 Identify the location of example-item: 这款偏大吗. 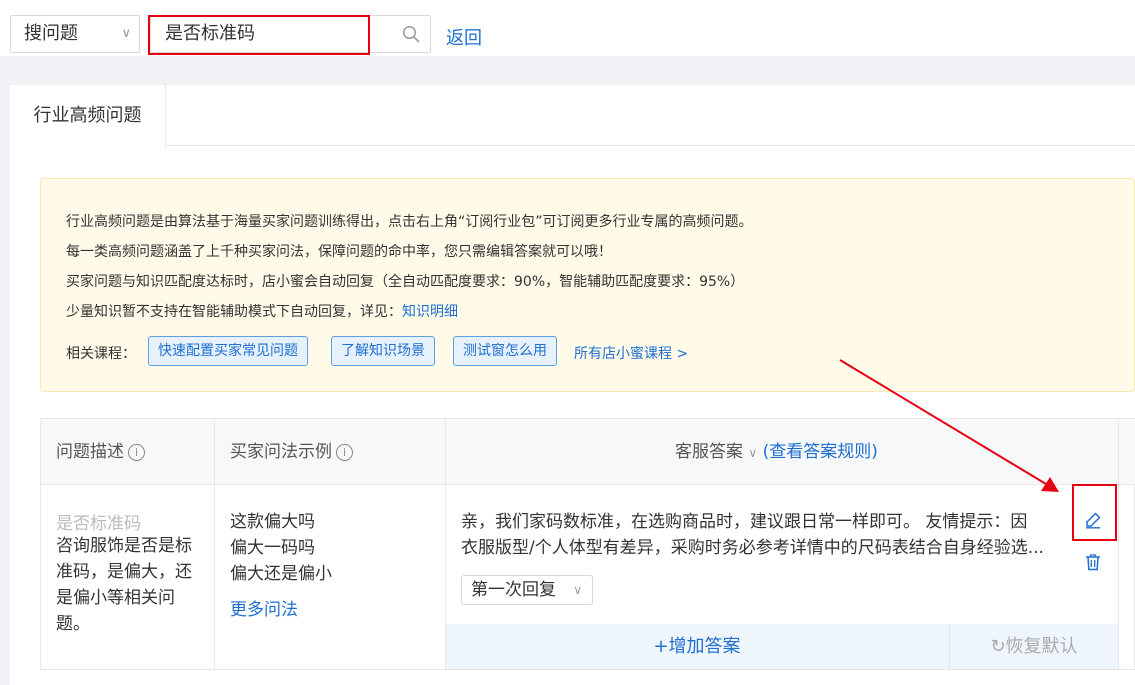
(272, 522).